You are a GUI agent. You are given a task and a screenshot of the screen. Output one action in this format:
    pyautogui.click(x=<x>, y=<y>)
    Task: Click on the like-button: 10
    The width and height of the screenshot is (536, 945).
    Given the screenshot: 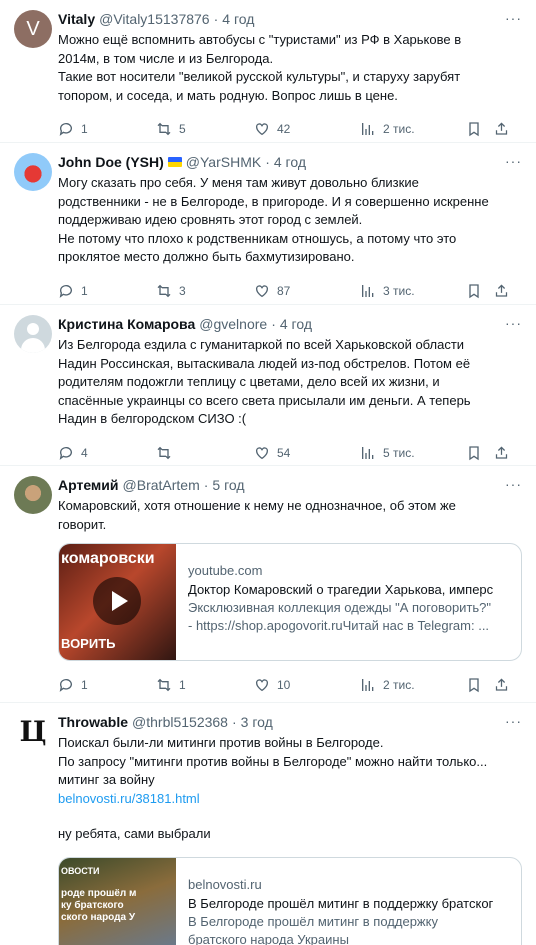 What is the action you would take?
    pyautogui.click(x=307, y=685)
    